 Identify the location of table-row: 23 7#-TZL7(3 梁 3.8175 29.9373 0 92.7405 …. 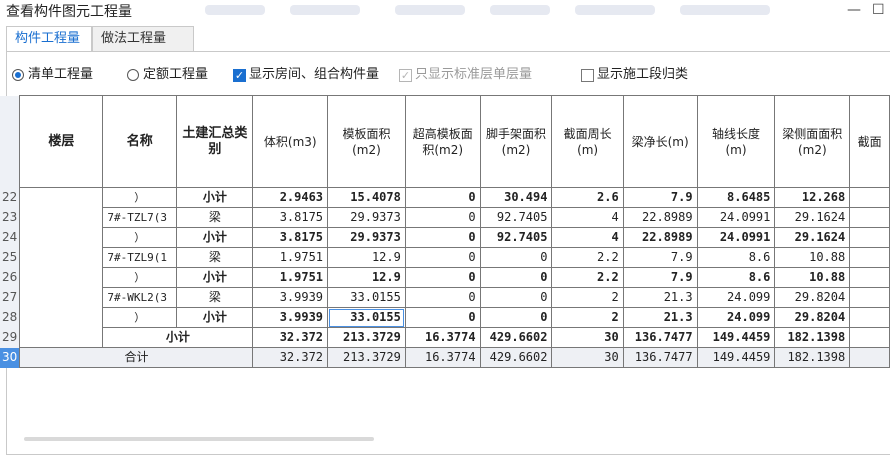
(445, 217).